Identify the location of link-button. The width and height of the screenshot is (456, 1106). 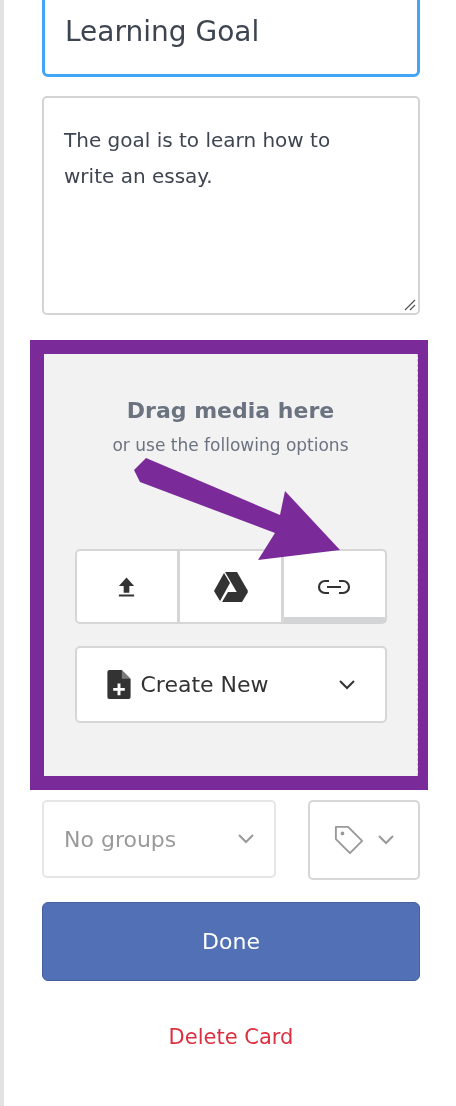
(334, 586).